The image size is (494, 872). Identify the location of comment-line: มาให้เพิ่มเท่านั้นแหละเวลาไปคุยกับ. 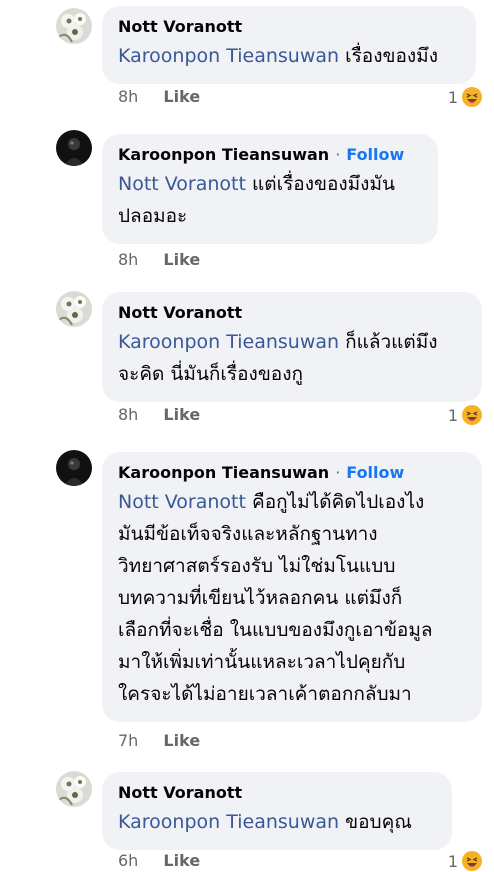
(262, 662).